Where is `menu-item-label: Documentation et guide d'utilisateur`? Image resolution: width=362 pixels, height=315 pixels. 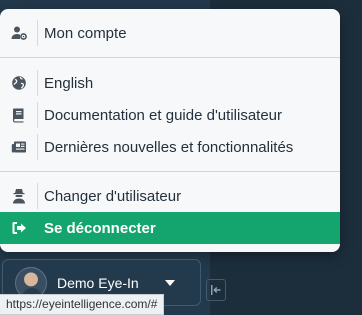
menu-item-label: Documentation et guide d'utilisateur is located at coordinates (163, 115).